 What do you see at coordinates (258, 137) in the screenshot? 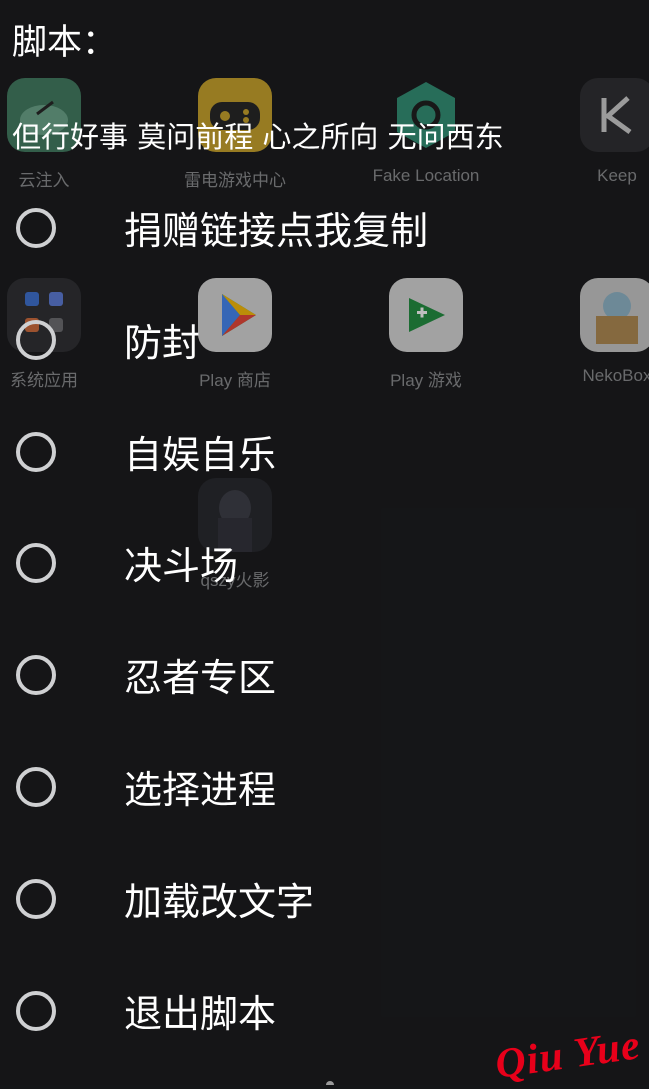
I see `dialog-subtitle: 但行好事 莫问前程 心之所向 无问西东` at bounding box center [258, 137].